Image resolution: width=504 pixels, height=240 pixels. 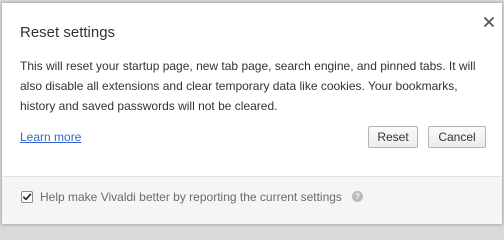 I want to click on checkmark-icon, so click(x=27, y=197).